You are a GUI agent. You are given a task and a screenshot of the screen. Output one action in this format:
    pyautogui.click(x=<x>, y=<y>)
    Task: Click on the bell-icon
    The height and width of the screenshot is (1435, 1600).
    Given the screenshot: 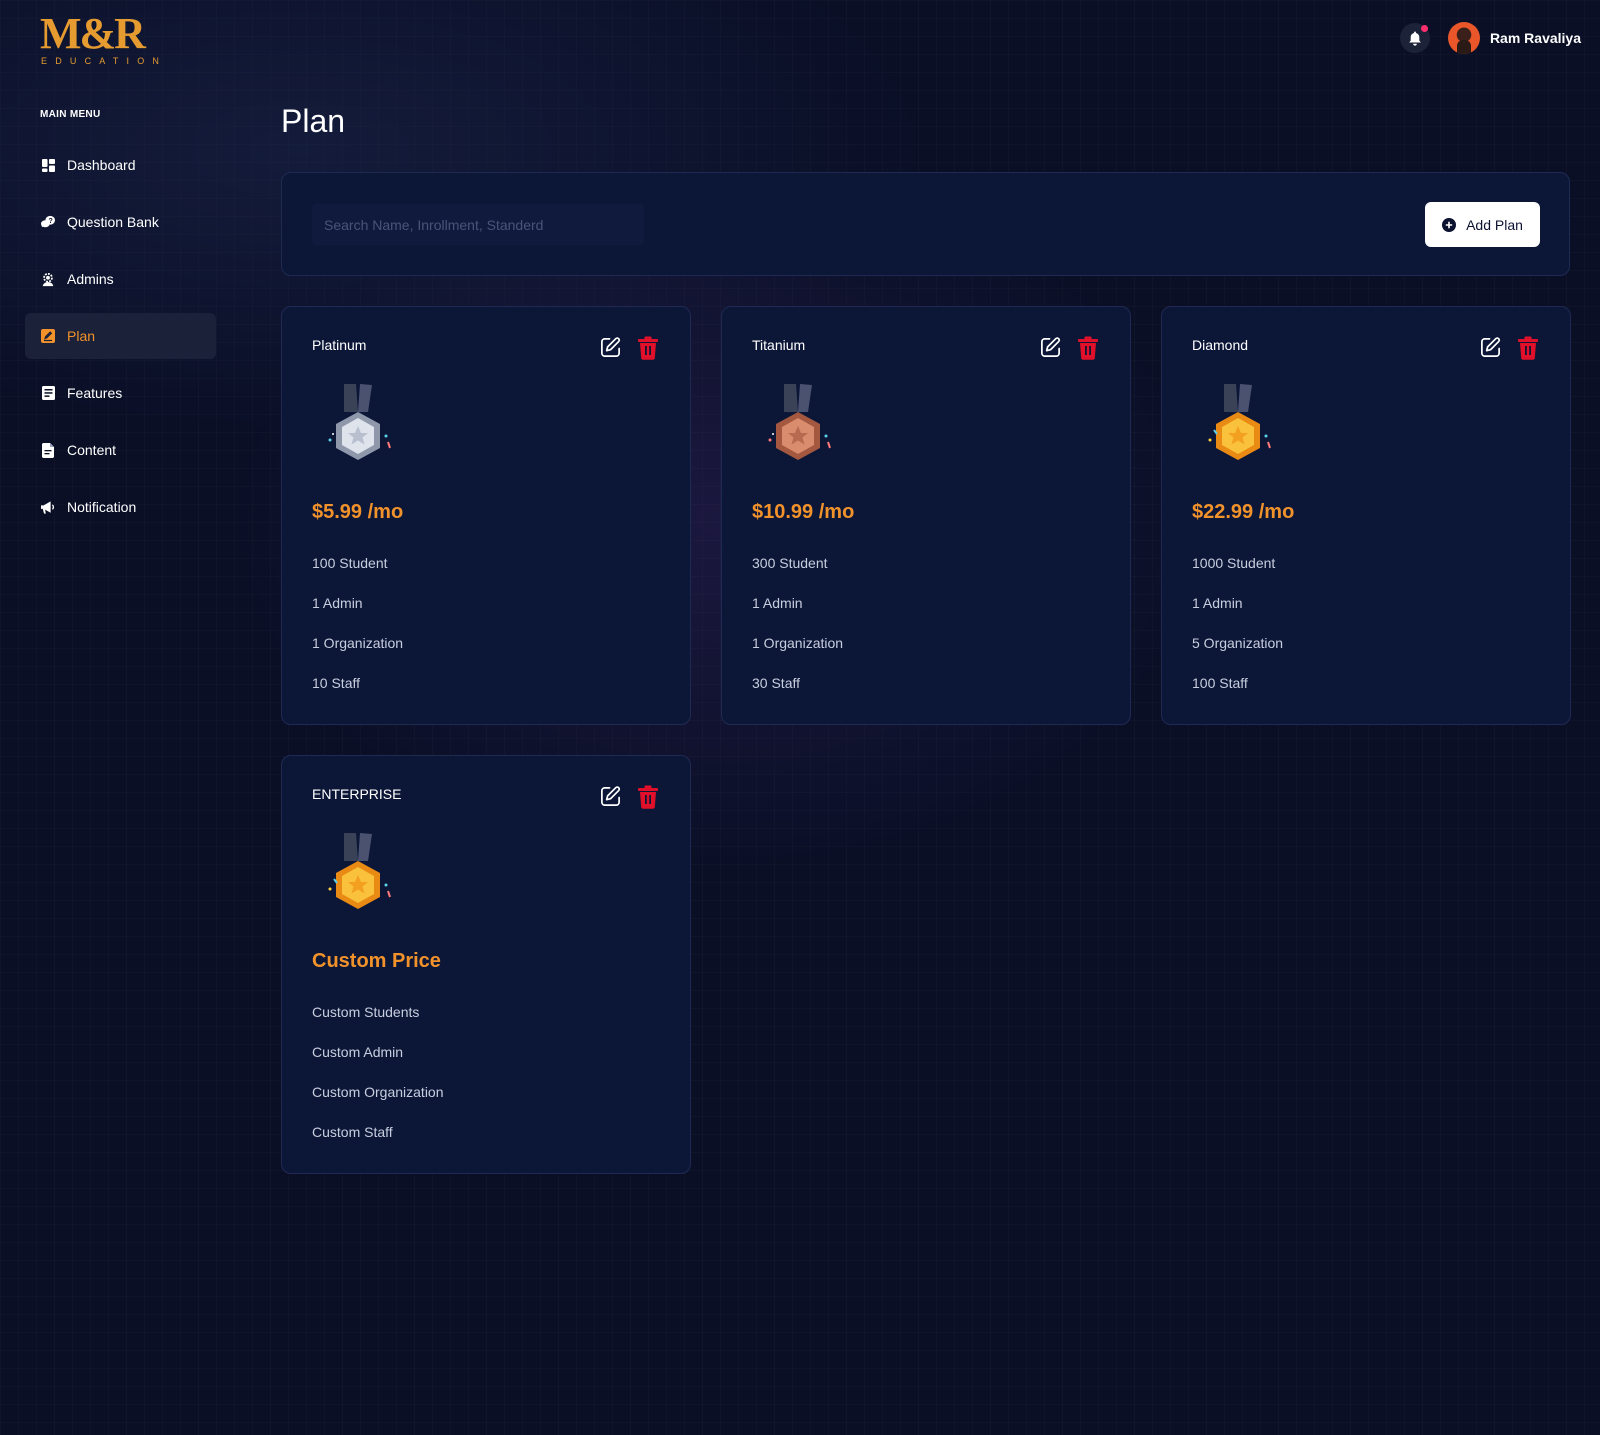 What is the action you would take?
    pyautogui.click(x=1415, y=38)
    